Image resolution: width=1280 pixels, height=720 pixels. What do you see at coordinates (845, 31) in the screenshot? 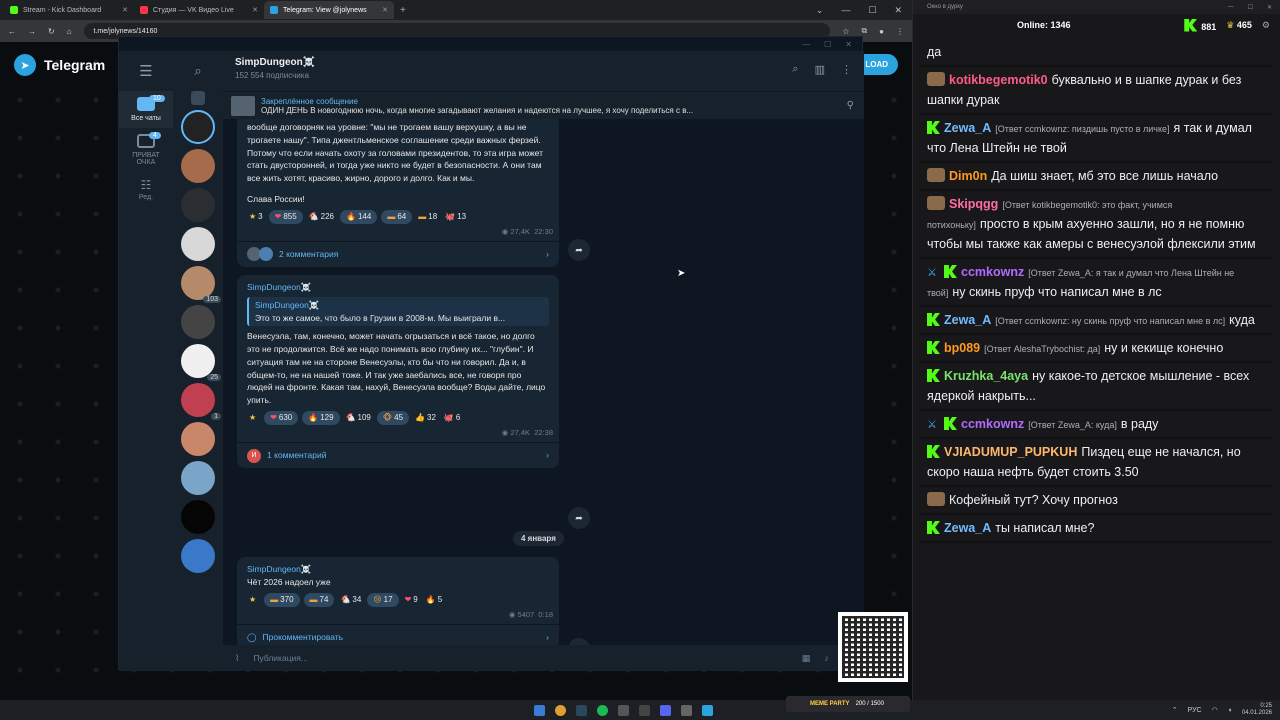
I see `star-icon: ☆` at bounding box center [845, 31].